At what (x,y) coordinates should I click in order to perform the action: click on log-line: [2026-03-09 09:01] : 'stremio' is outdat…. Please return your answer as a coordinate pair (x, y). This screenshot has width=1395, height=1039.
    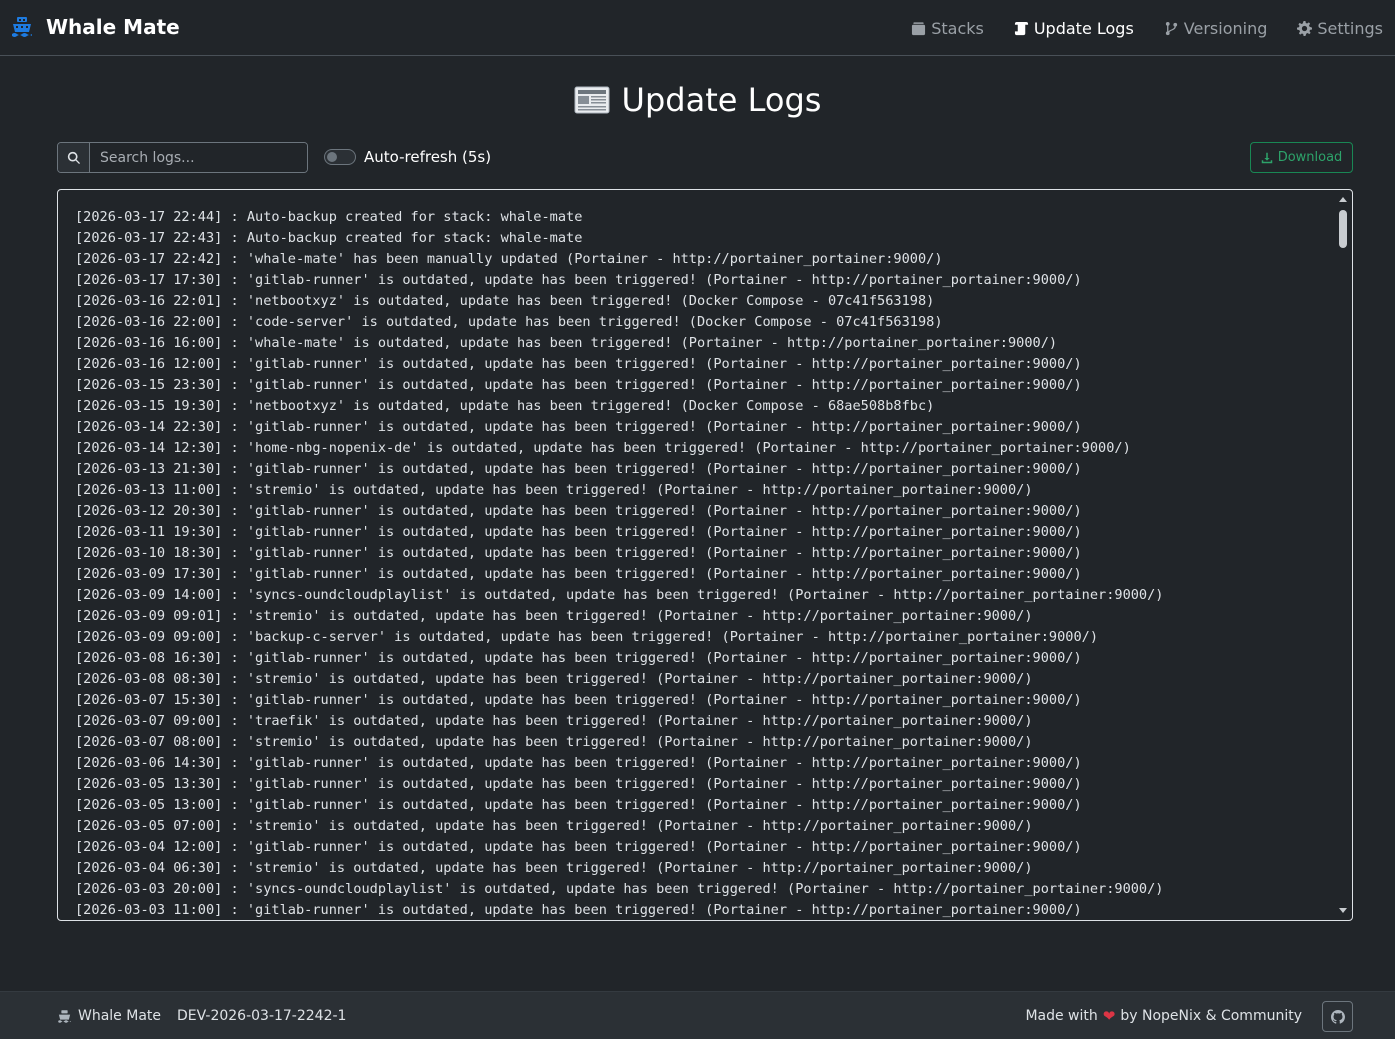
    Looking at the image, I should click on (554, 616).